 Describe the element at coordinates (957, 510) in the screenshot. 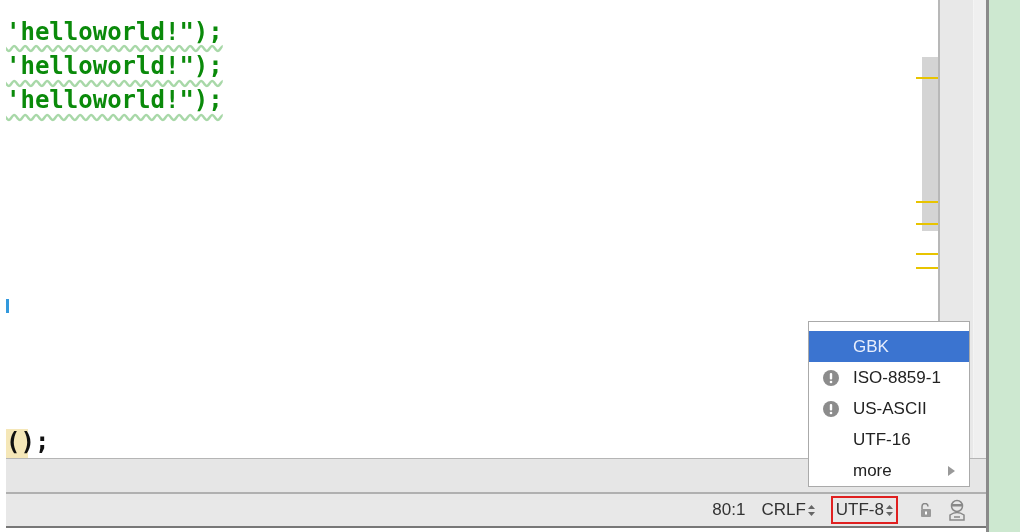

I see `person-icon` at that location.